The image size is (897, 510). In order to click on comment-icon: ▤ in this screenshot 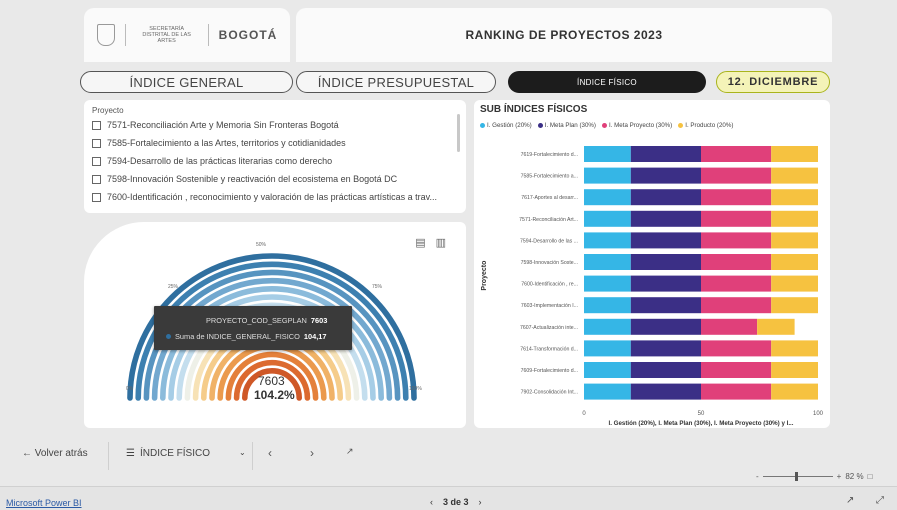, I will do `click(420, 242)`.